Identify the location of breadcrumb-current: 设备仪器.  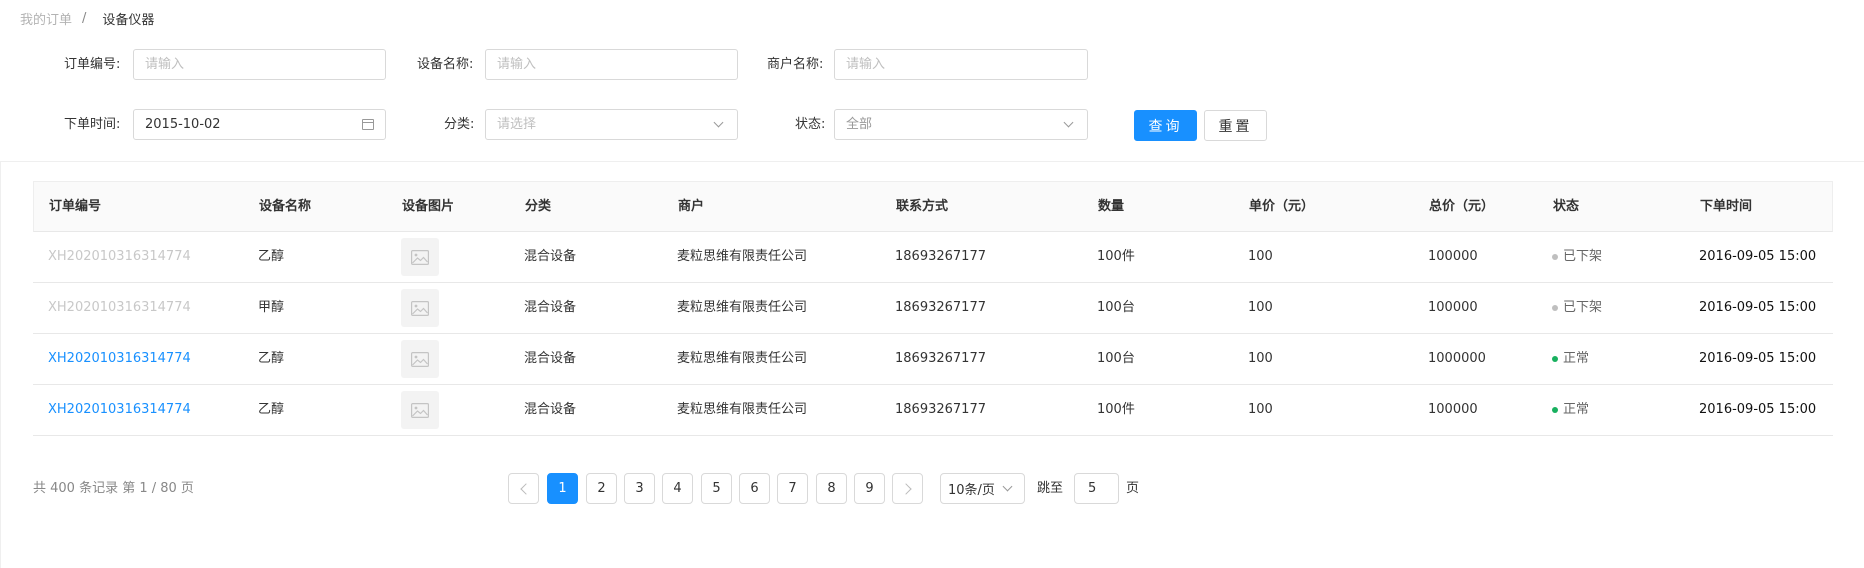
(128, 20).